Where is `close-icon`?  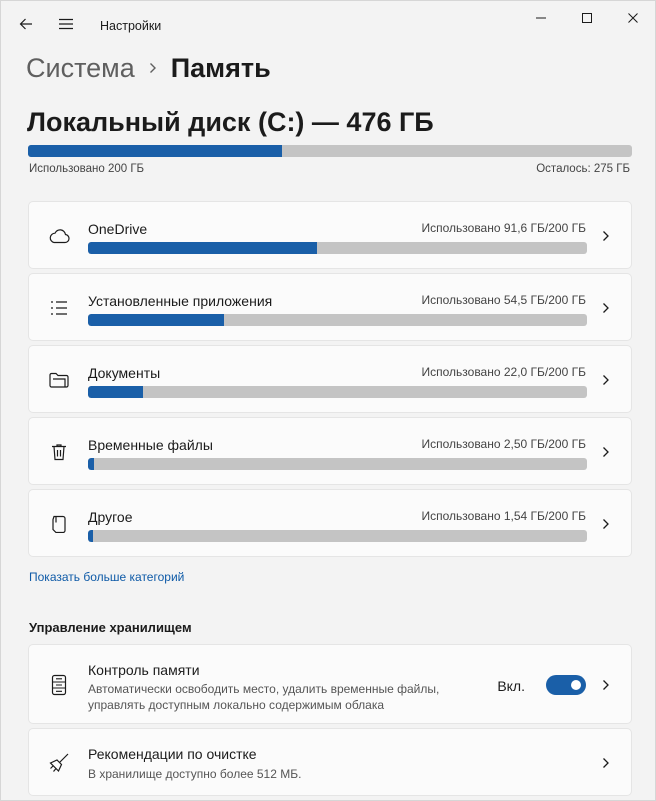 close-icon is located at coordinates (633, 18).